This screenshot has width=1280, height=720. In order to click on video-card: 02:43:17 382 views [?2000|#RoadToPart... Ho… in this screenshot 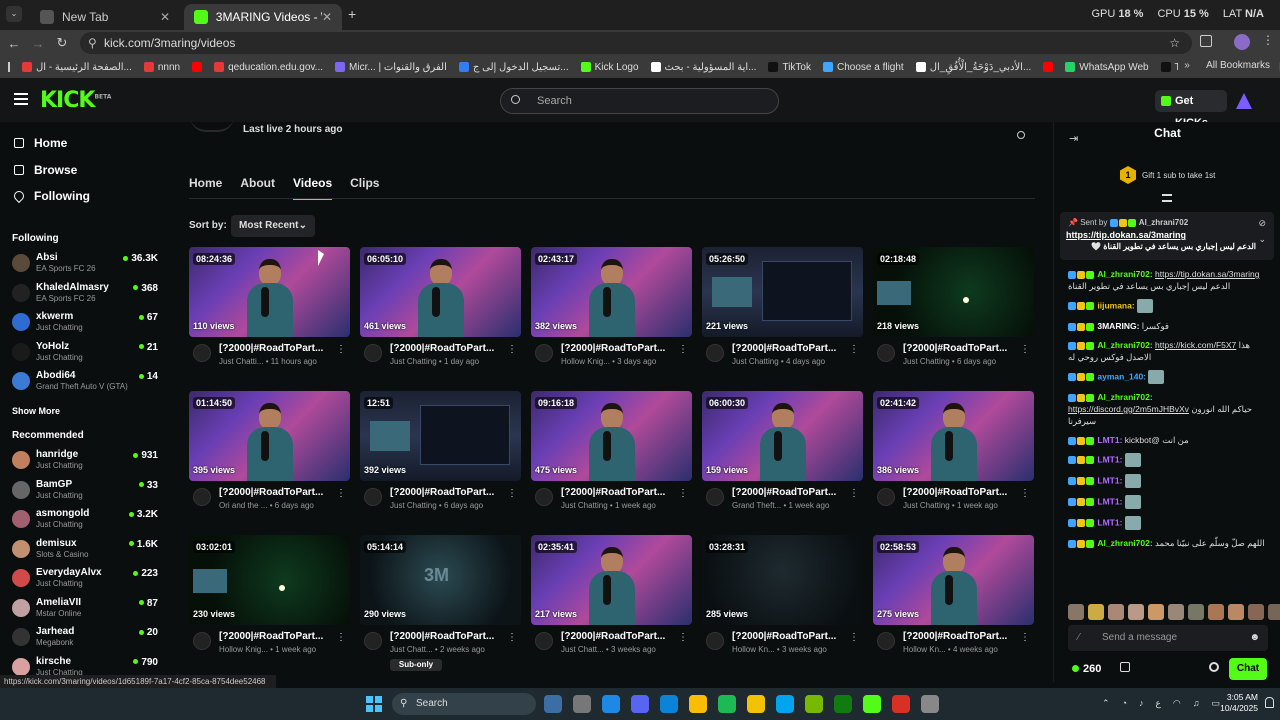, I will do `click(611, 314)`.